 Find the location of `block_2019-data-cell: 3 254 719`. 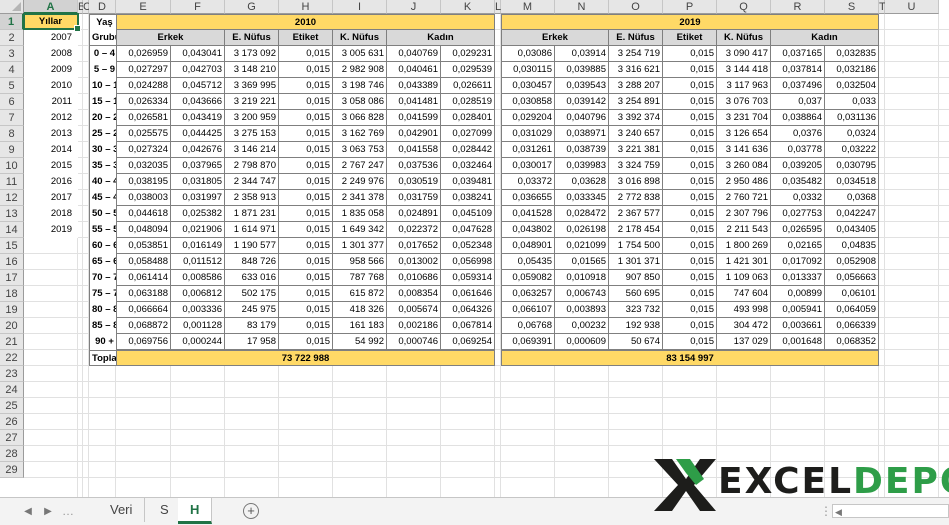

block_2019-data-cell: 3 254 719 is located at coordinates (636, 54).